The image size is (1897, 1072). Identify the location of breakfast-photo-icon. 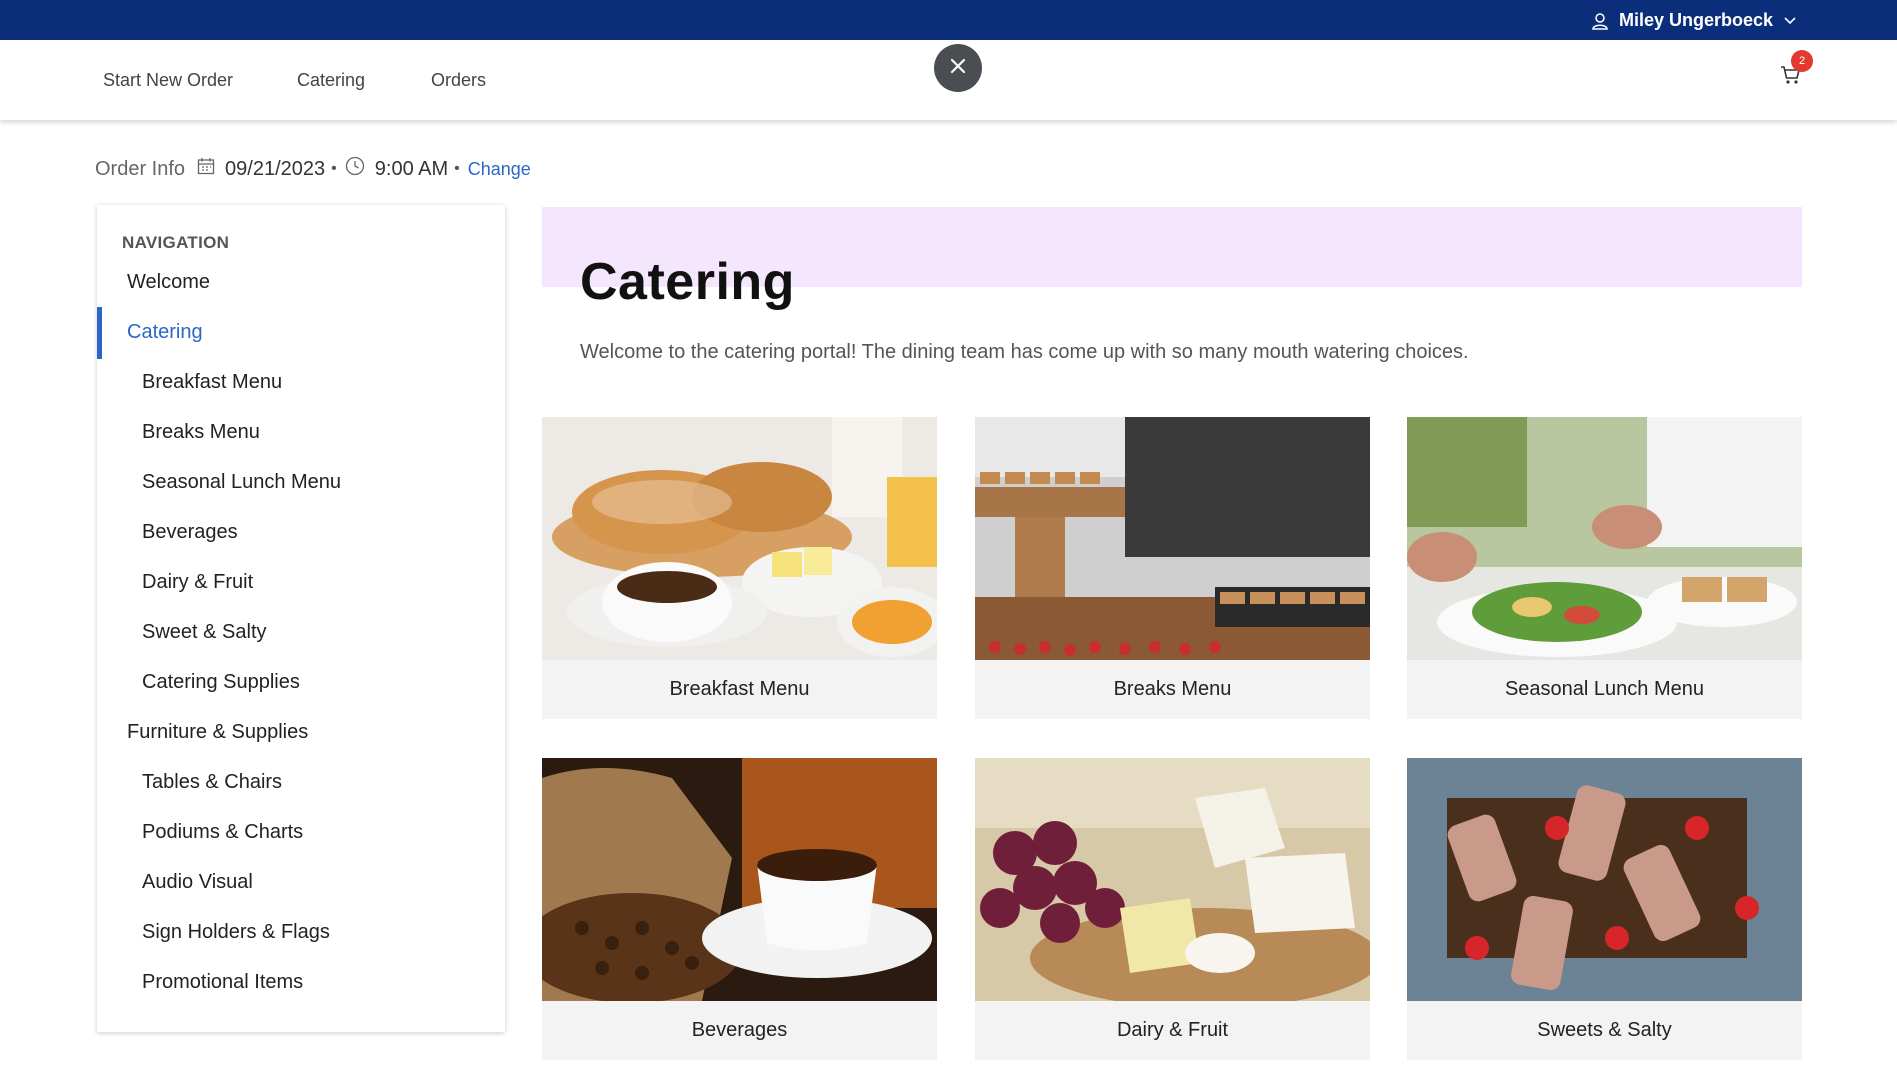
(739, 538).